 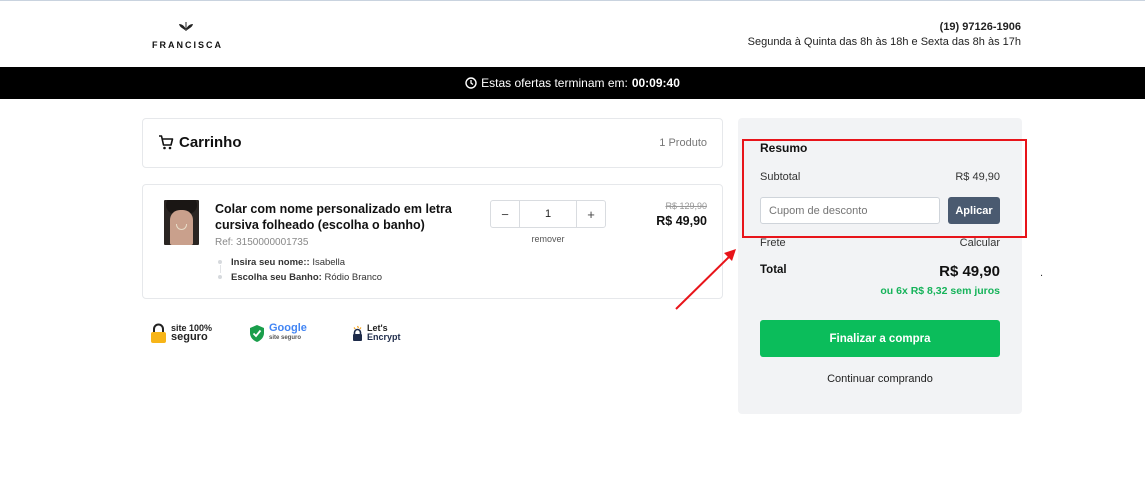 What do you see at coordinates (980, 27) in the screenshot?
I see `phone-number: (19) 97126-1906` at bounding box center [980, 27].